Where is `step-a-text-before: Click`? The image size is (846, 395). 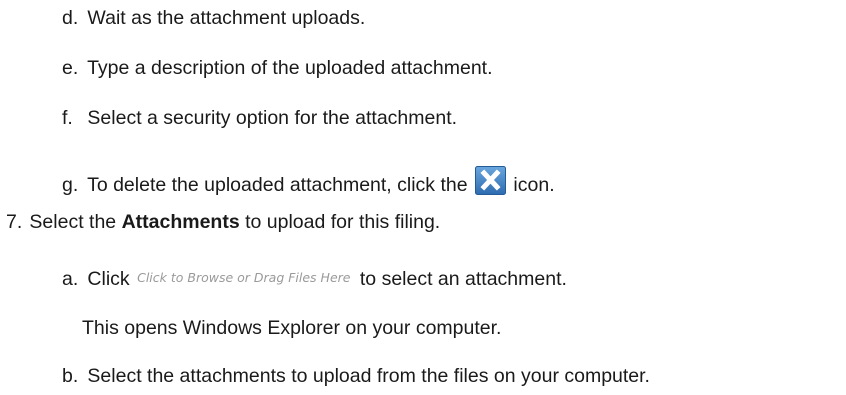 step-a-text-before: Click is located at coordinates (108, 279).